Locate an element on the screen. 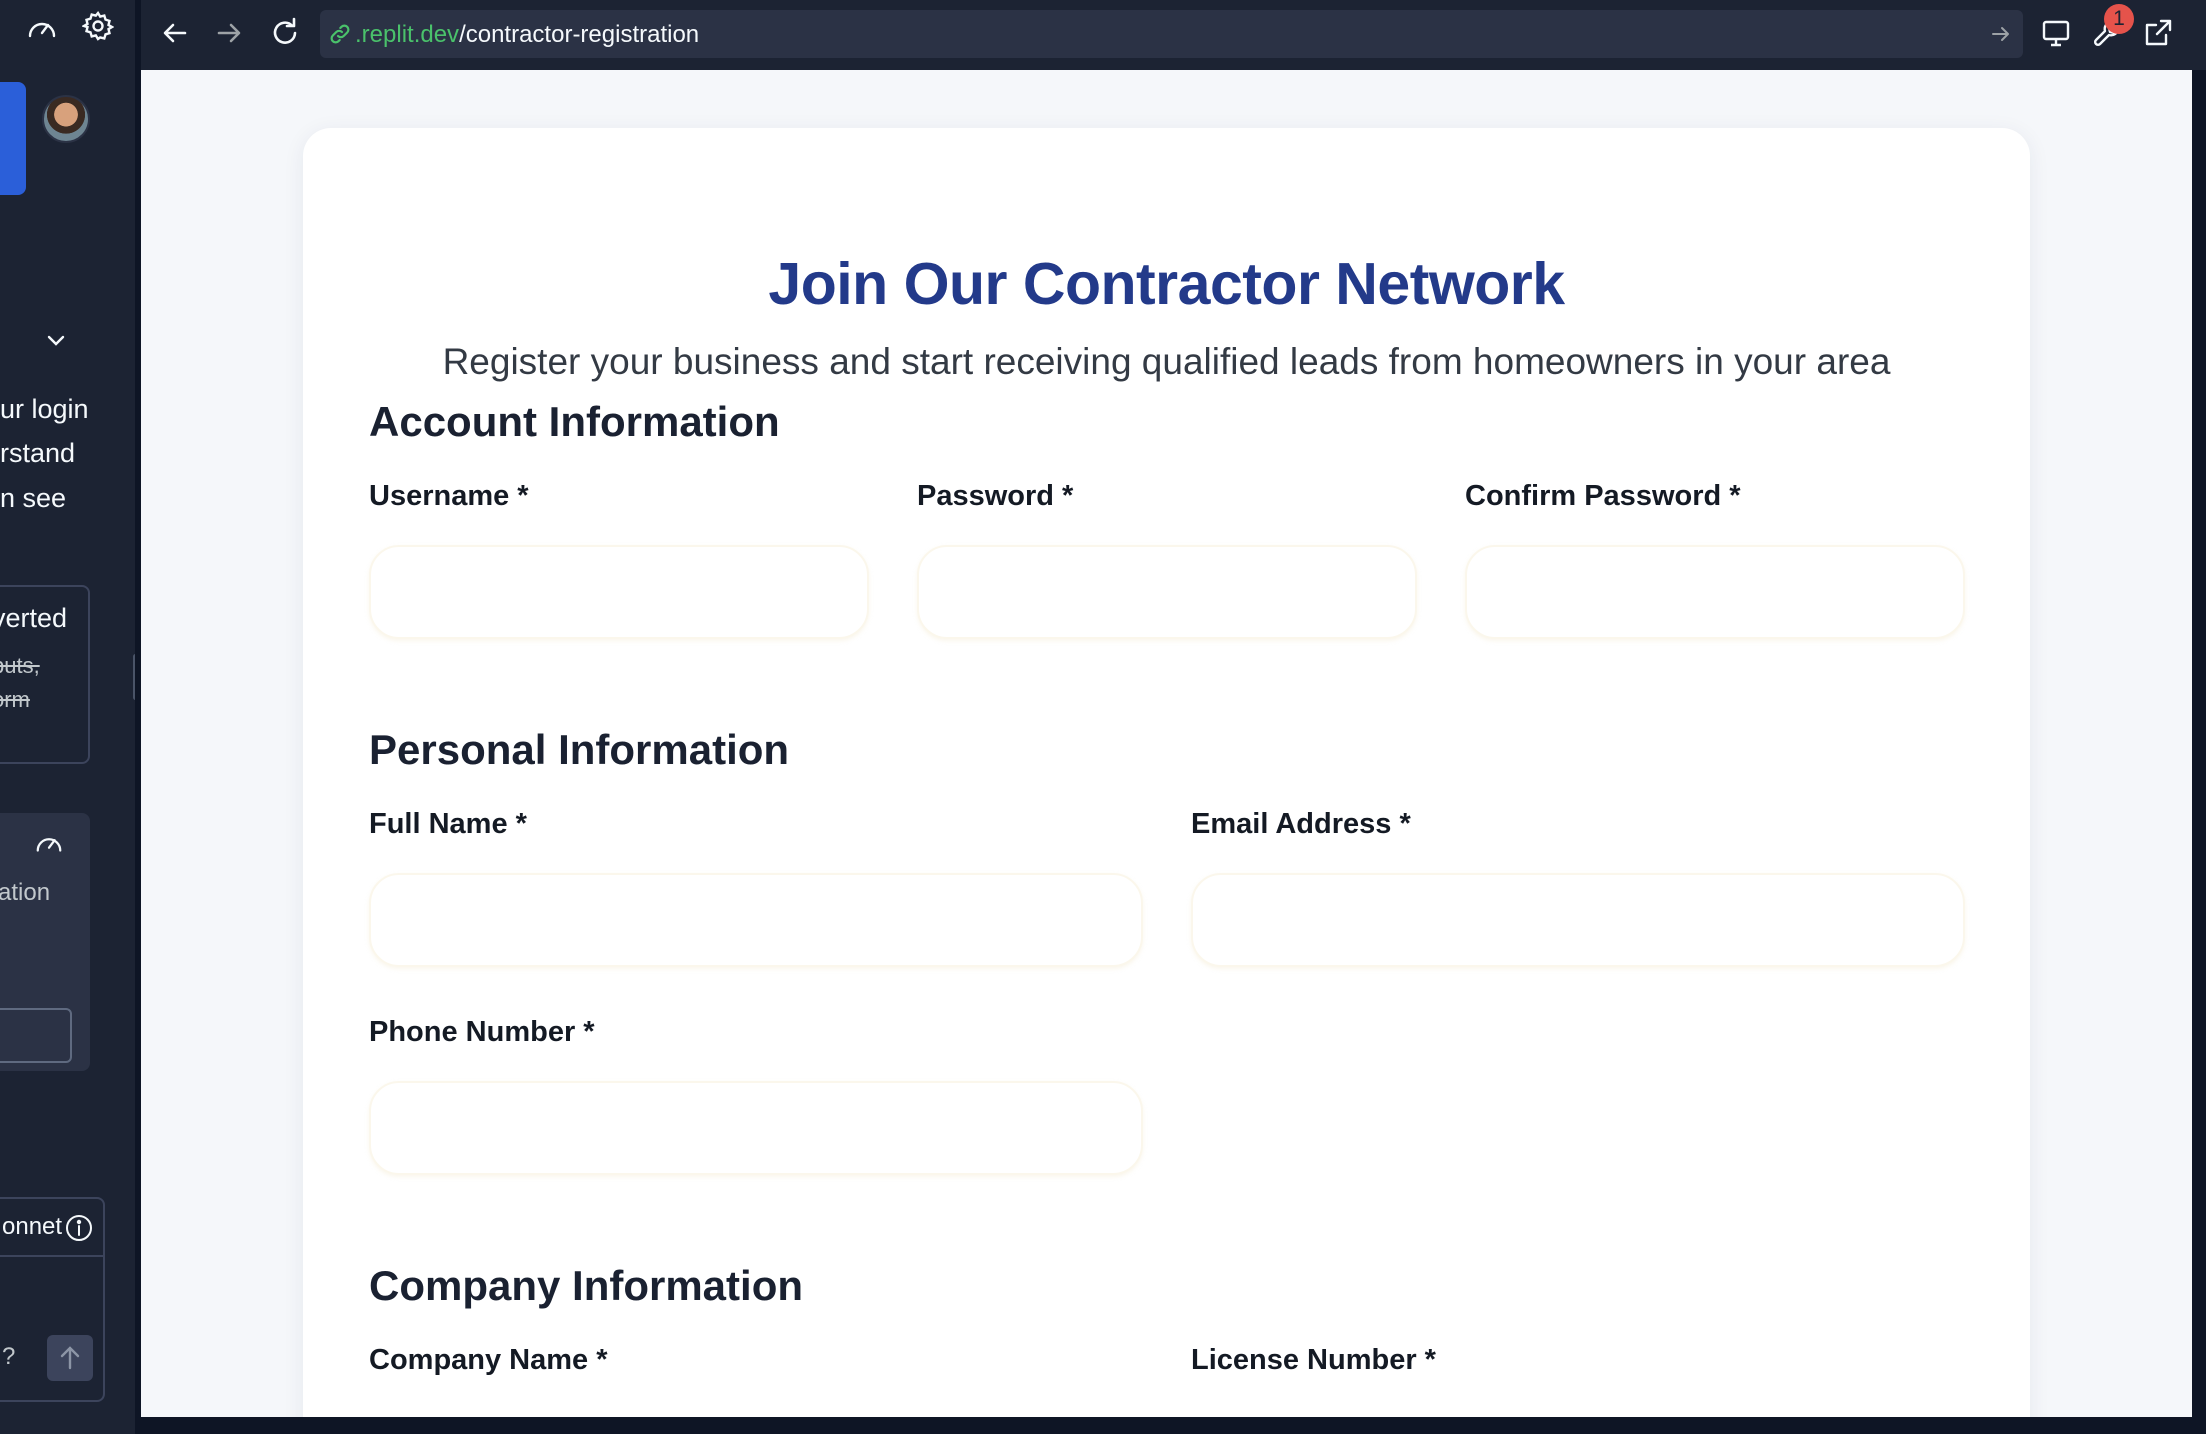 The height and width of the screenshot is (1434, 2206). full-name-label: Full Name * is located at coordinates (448, 824).